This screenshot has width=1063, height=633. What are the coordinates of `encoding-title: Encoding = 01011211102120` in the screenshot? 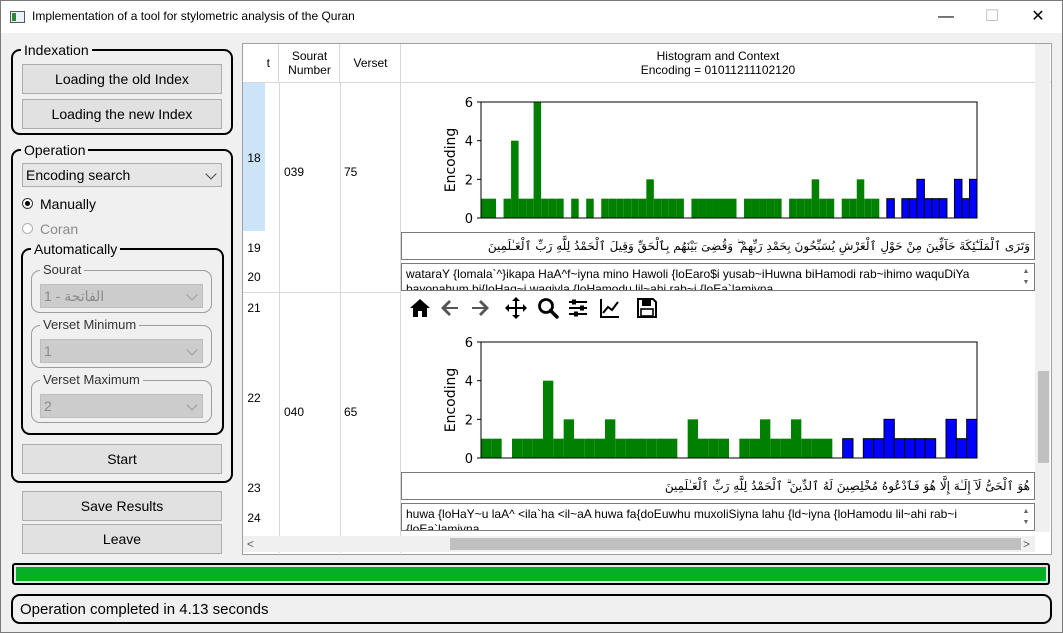 It's located at (718, 70).